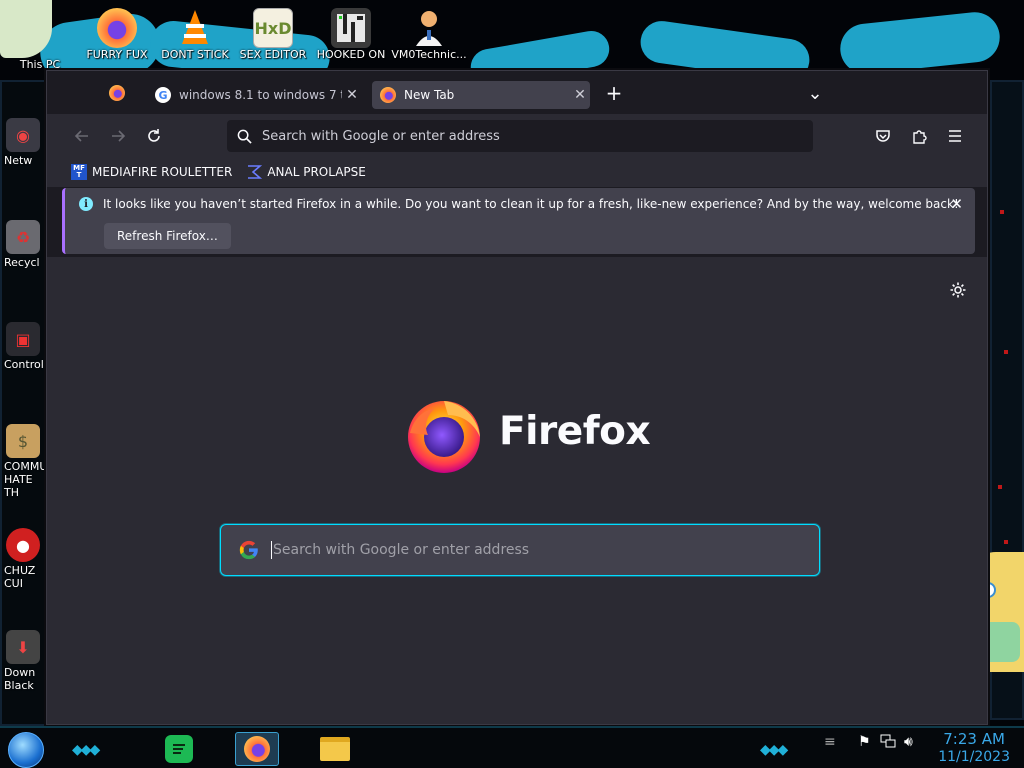 This screenshot has width=1024, height=768. I want to click on google-icon: G, so click(163, 95).